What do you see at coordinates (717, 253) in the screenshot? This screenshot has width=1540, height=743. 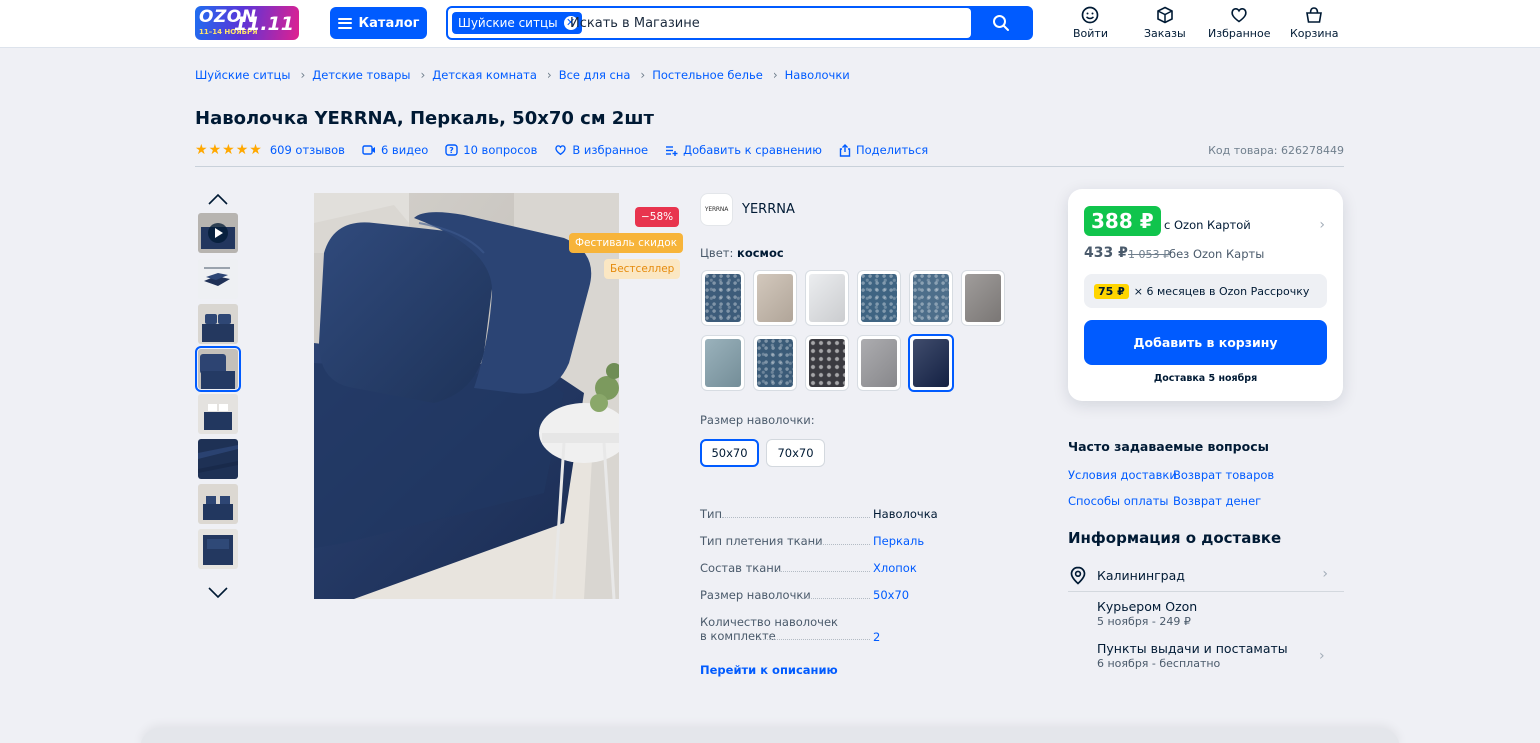 I see `color-label-prefix: Цвет:` at bounding box center [717, 253].